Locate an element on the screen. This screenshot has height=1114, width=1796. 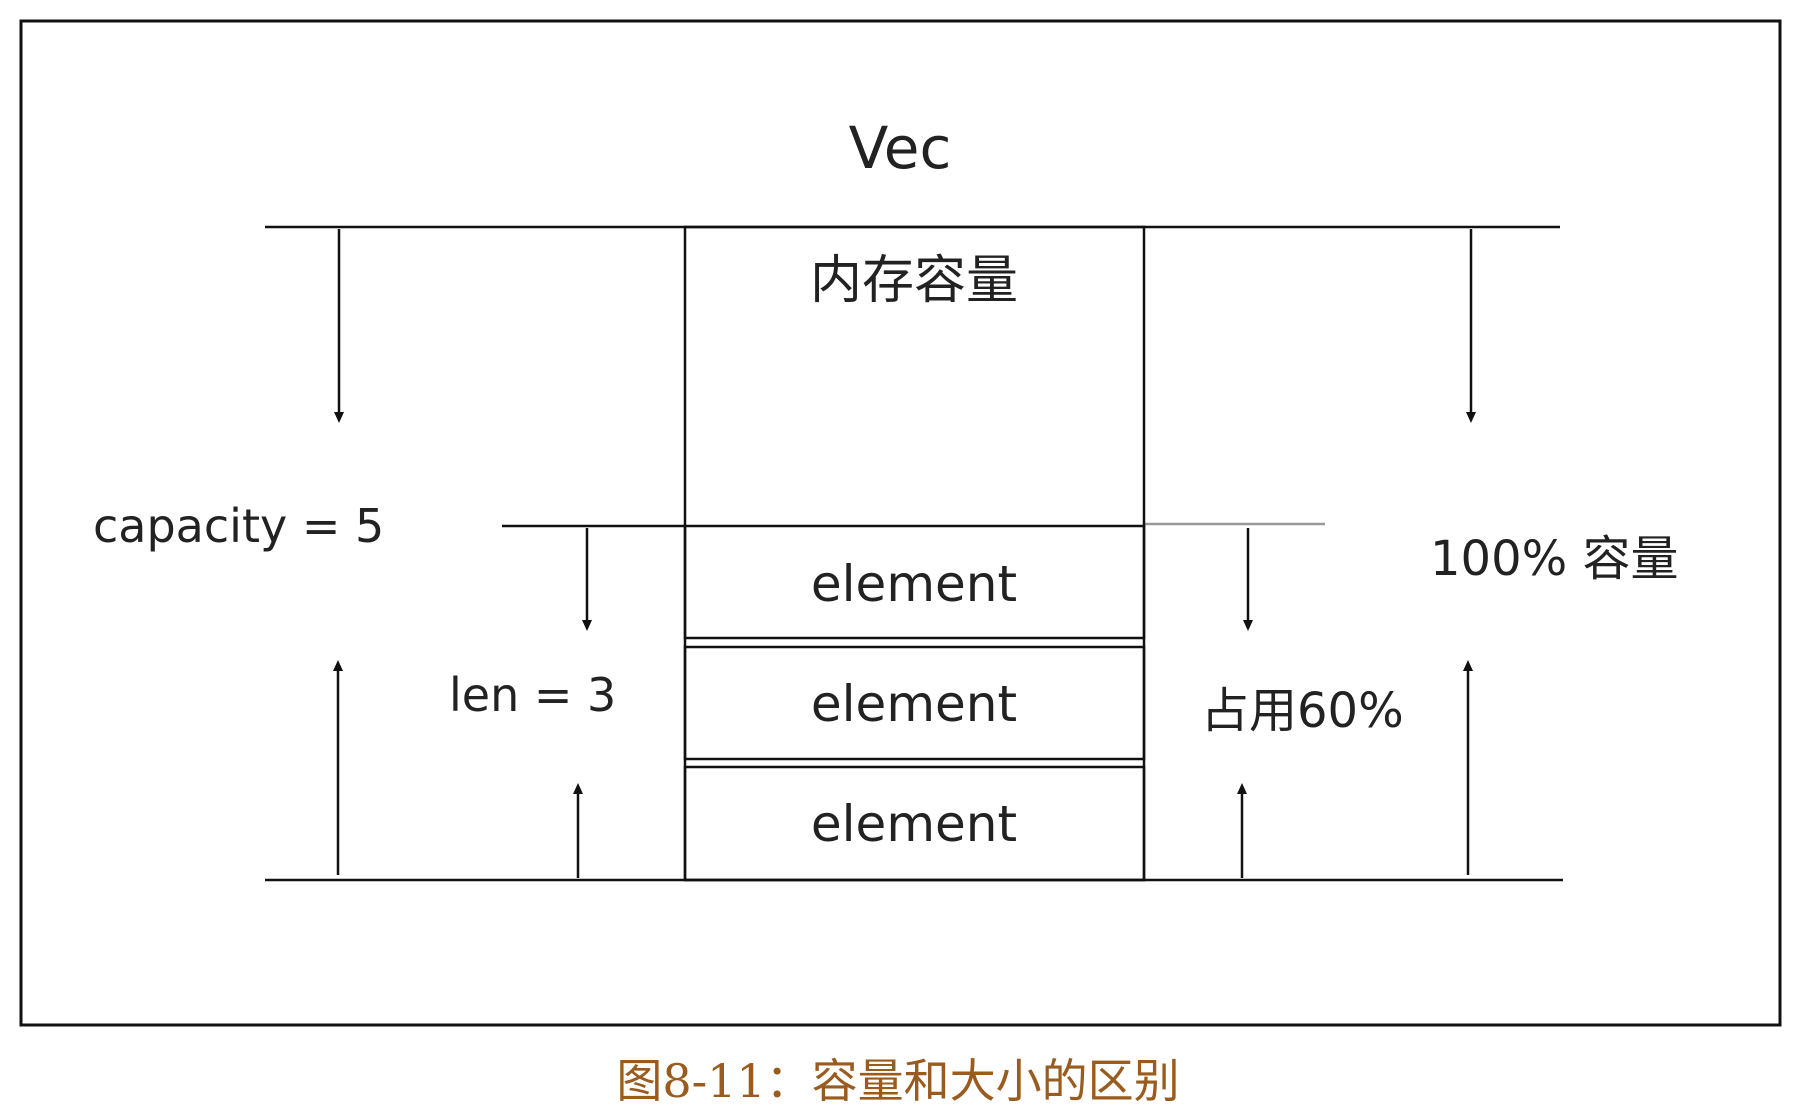
memory-capacity-label: 内存容量 is located at coordinates (914, 281).